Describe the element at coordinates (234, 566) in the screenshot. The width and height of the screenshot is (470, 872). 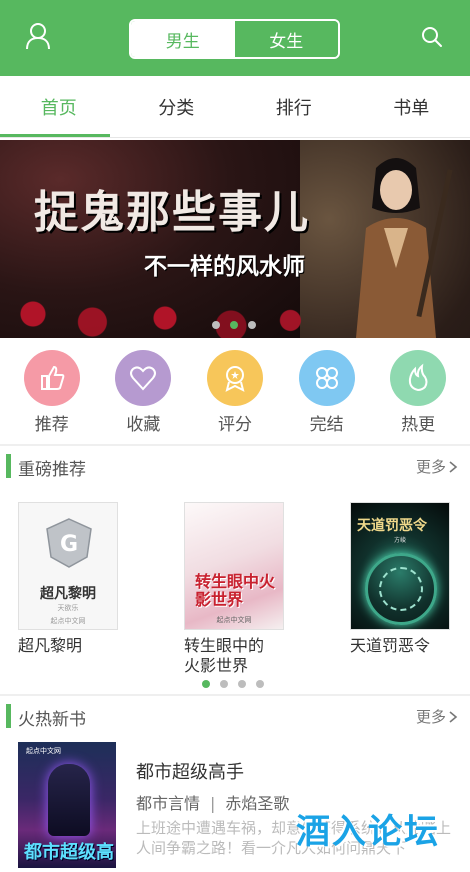
I see `book-cover: 转生眼中火影世界 起点中文网` at that location.